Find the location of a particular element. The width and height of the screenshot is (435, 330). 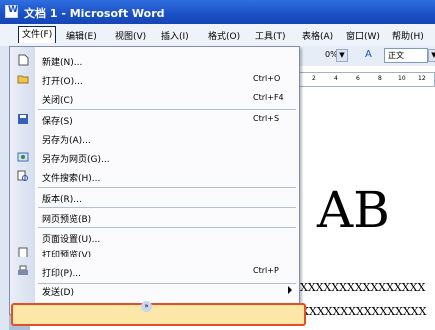

menu-edit: 编辑(E) is located at coordinates (81, 35).